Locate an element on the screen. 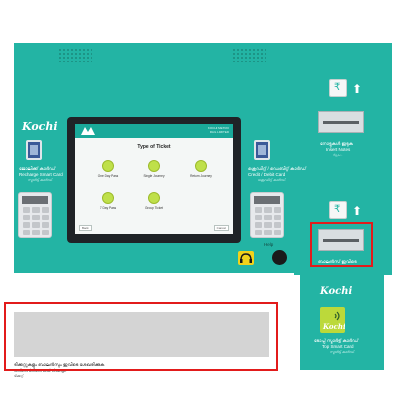  insert-notes-ml: നോട്ടുകൾ ഇടുക is located at coordinates (336, 143).